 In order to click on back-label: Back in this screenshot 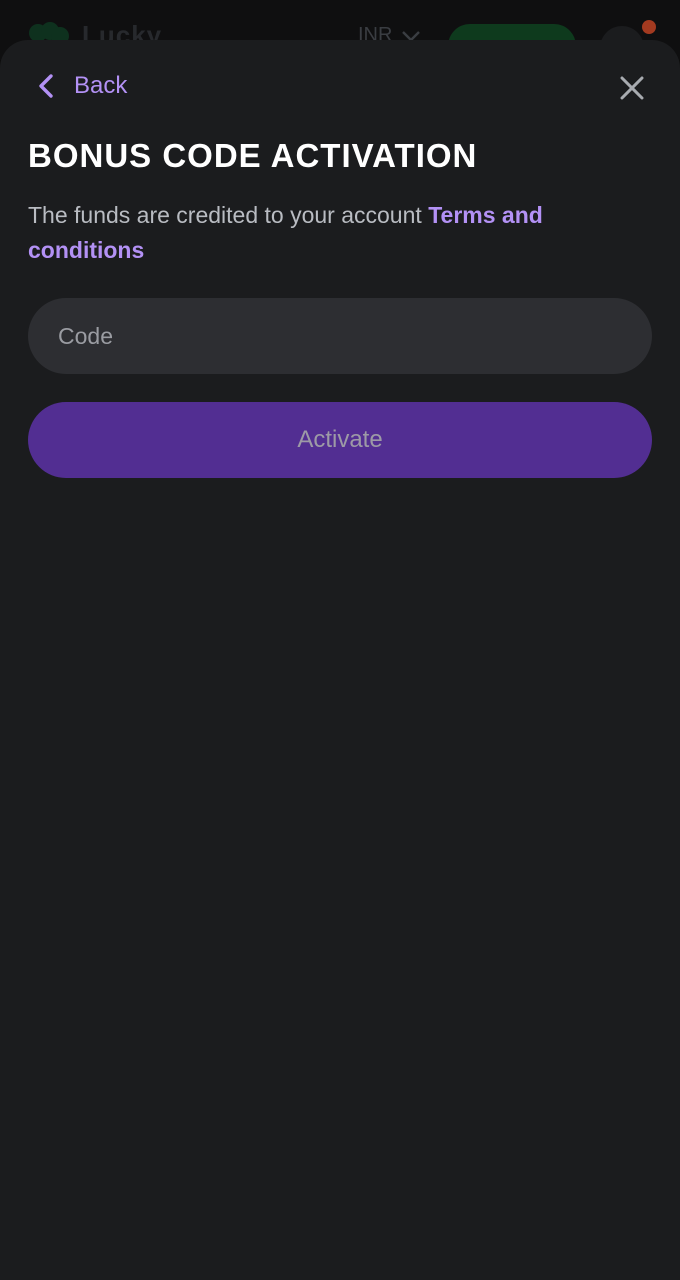, I will do `click(101, 85)`.